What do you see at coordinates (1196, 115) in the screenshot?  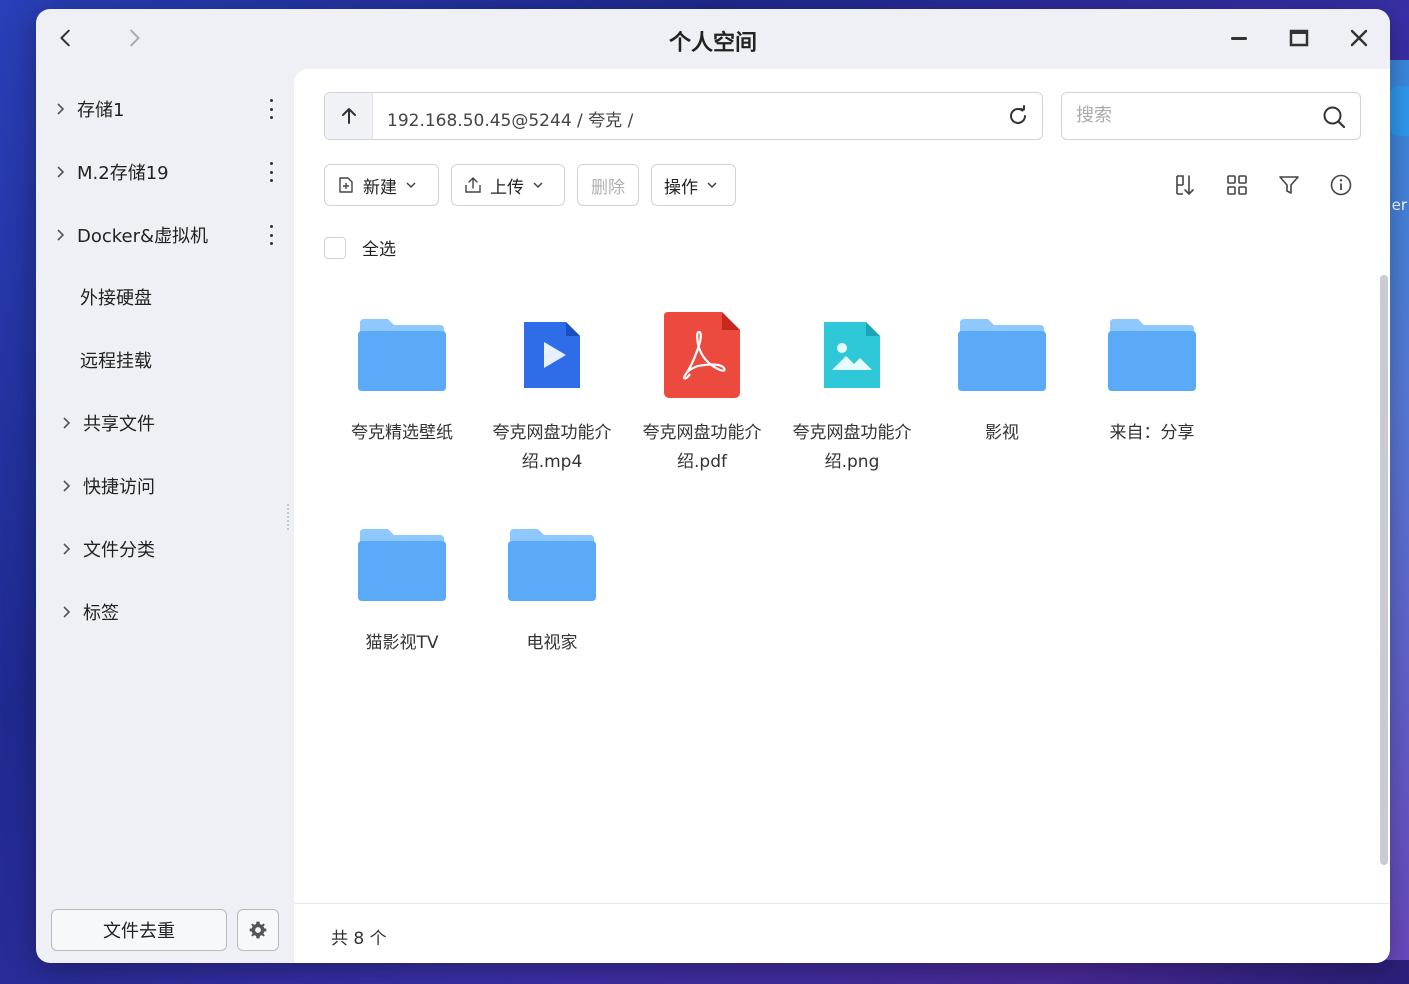 I see `search-input` at bounding box center [1196, 115].